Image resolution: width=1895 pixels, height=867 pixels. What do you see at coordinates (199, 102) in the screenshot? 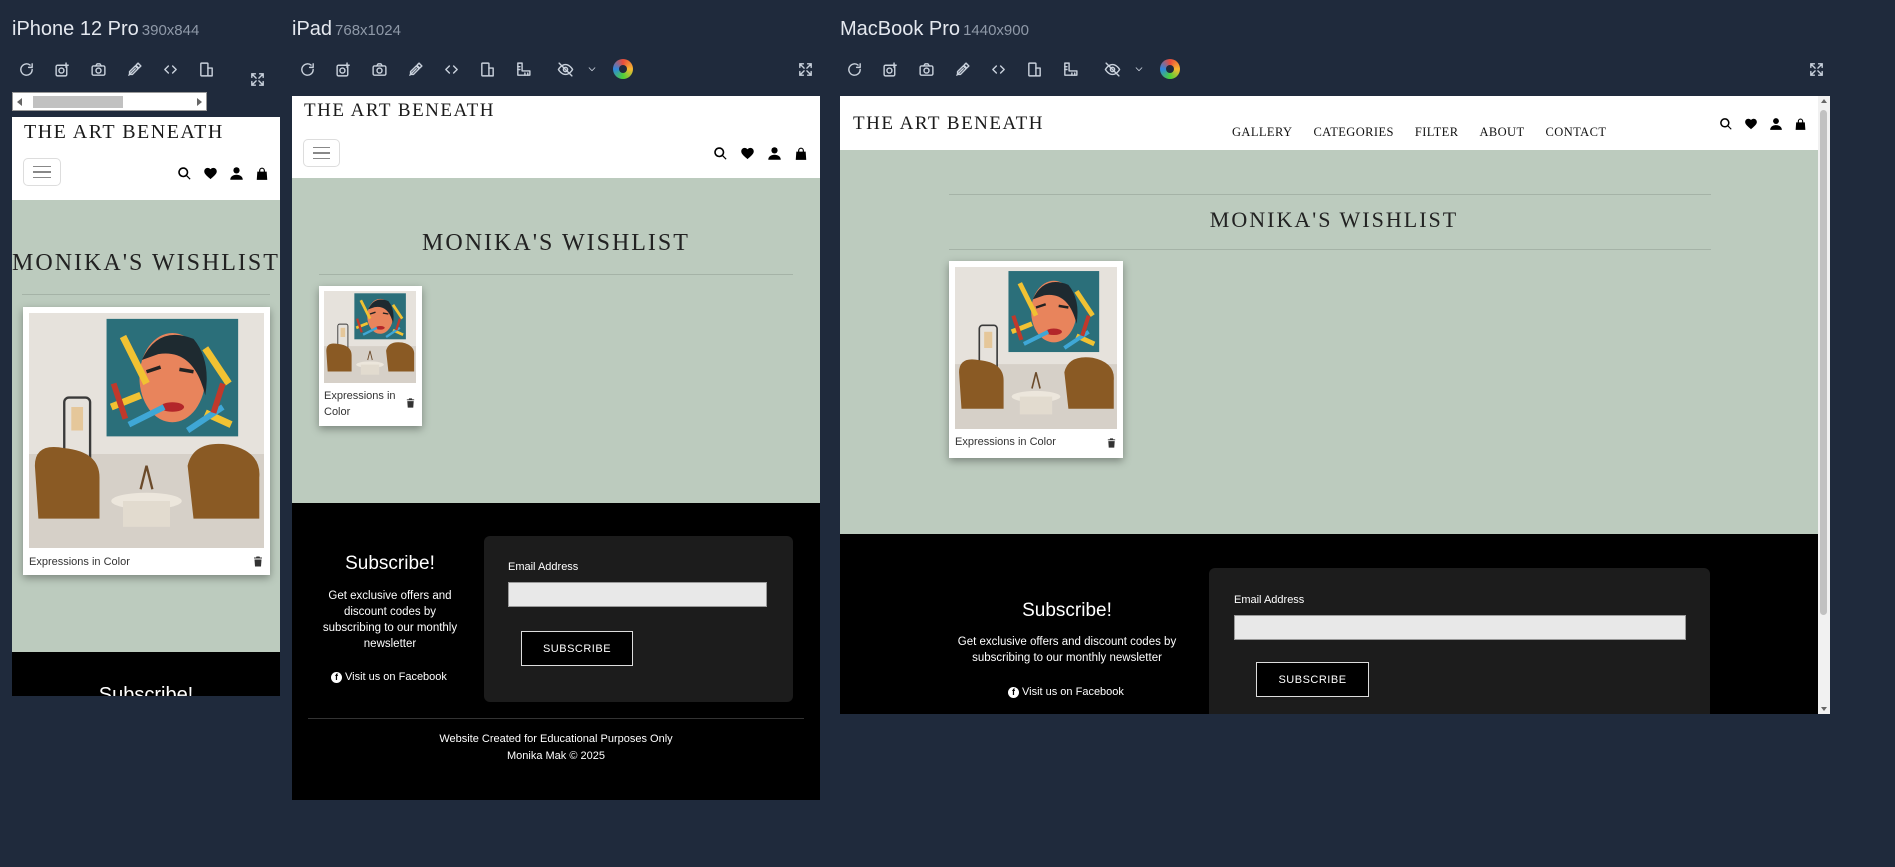
I see `scroll-right-arrow-icon` at bounding box center [199, 102].